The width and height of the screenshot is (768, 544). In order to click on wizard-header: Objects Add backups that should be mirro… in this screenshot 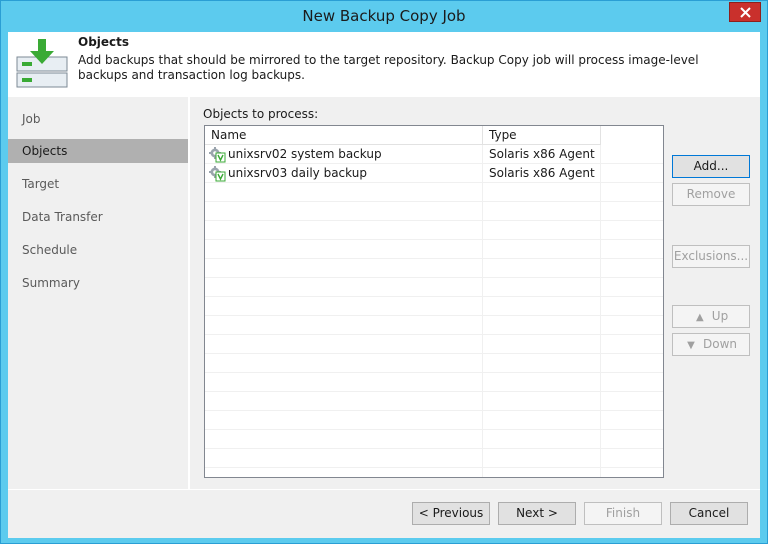, I will do `click(384, 63)`.